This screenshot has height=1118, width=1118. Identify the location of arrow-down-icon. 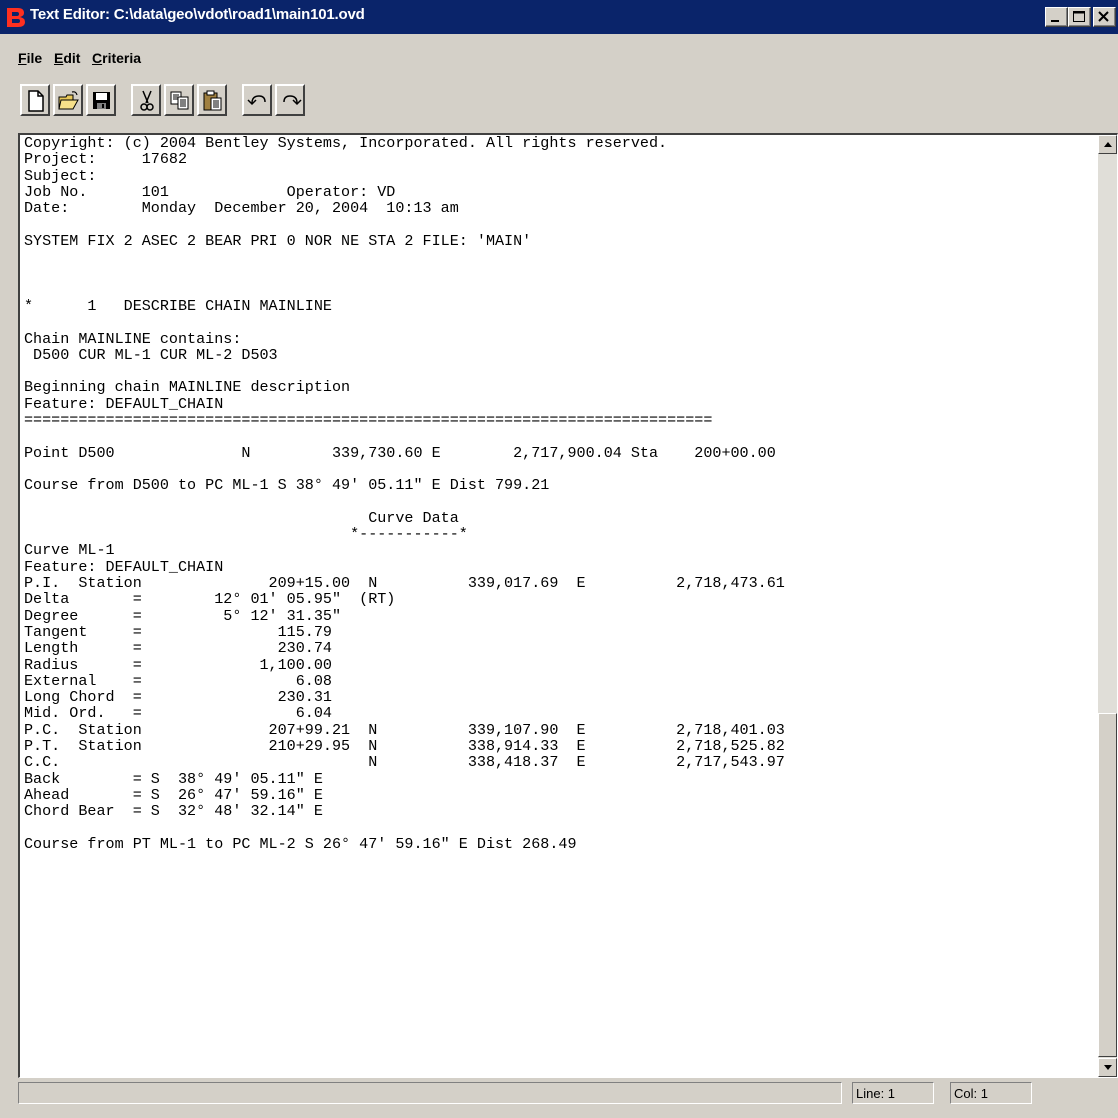
(1108, 1067).